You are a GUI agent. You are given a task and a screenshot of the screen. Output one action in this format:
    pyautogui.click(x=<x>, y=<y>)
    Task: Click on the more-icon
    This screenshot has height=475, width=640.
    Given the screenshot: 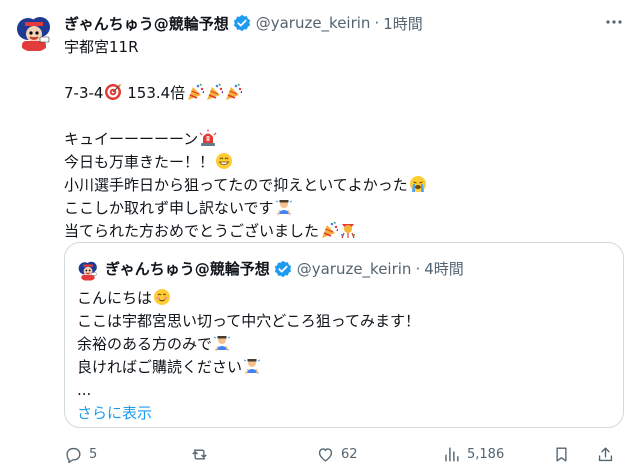 What is the action you would take?
    pyautogui.click(x=614, y=22)
    